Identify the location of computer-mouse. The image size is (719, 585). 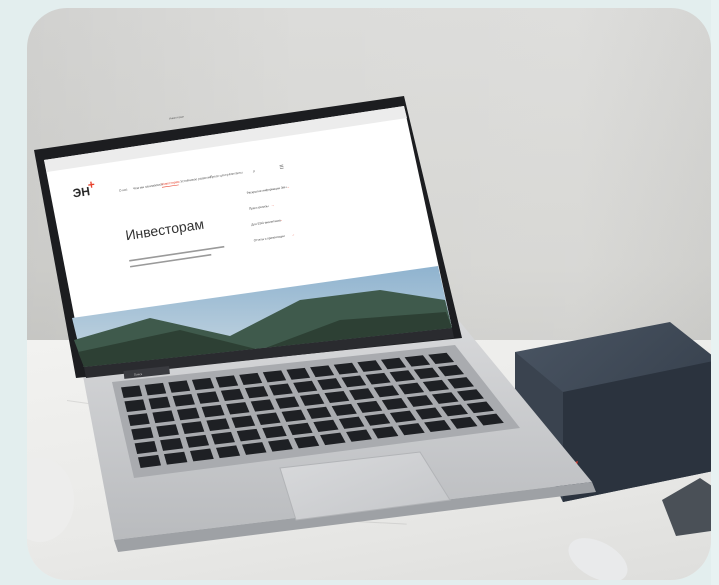
(598, 559).